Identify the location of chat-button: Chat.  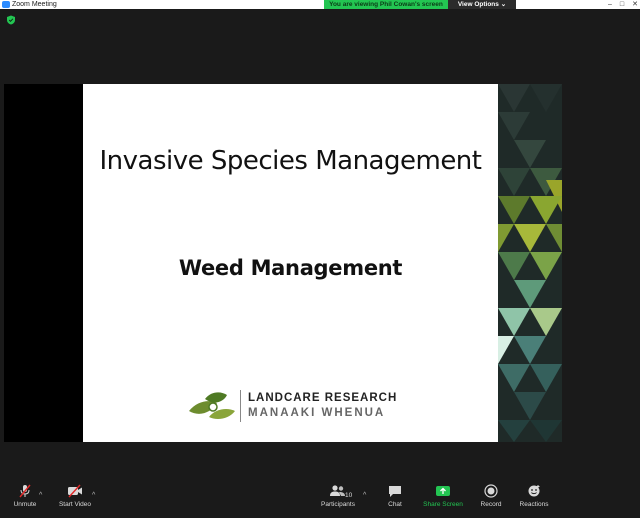
(395, 496).